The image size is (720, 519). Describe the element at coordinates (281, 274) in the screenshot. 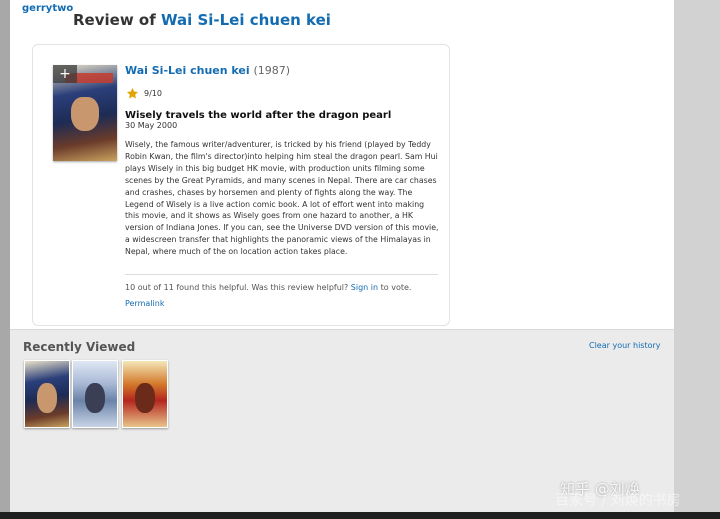

I see `divider` at that location.